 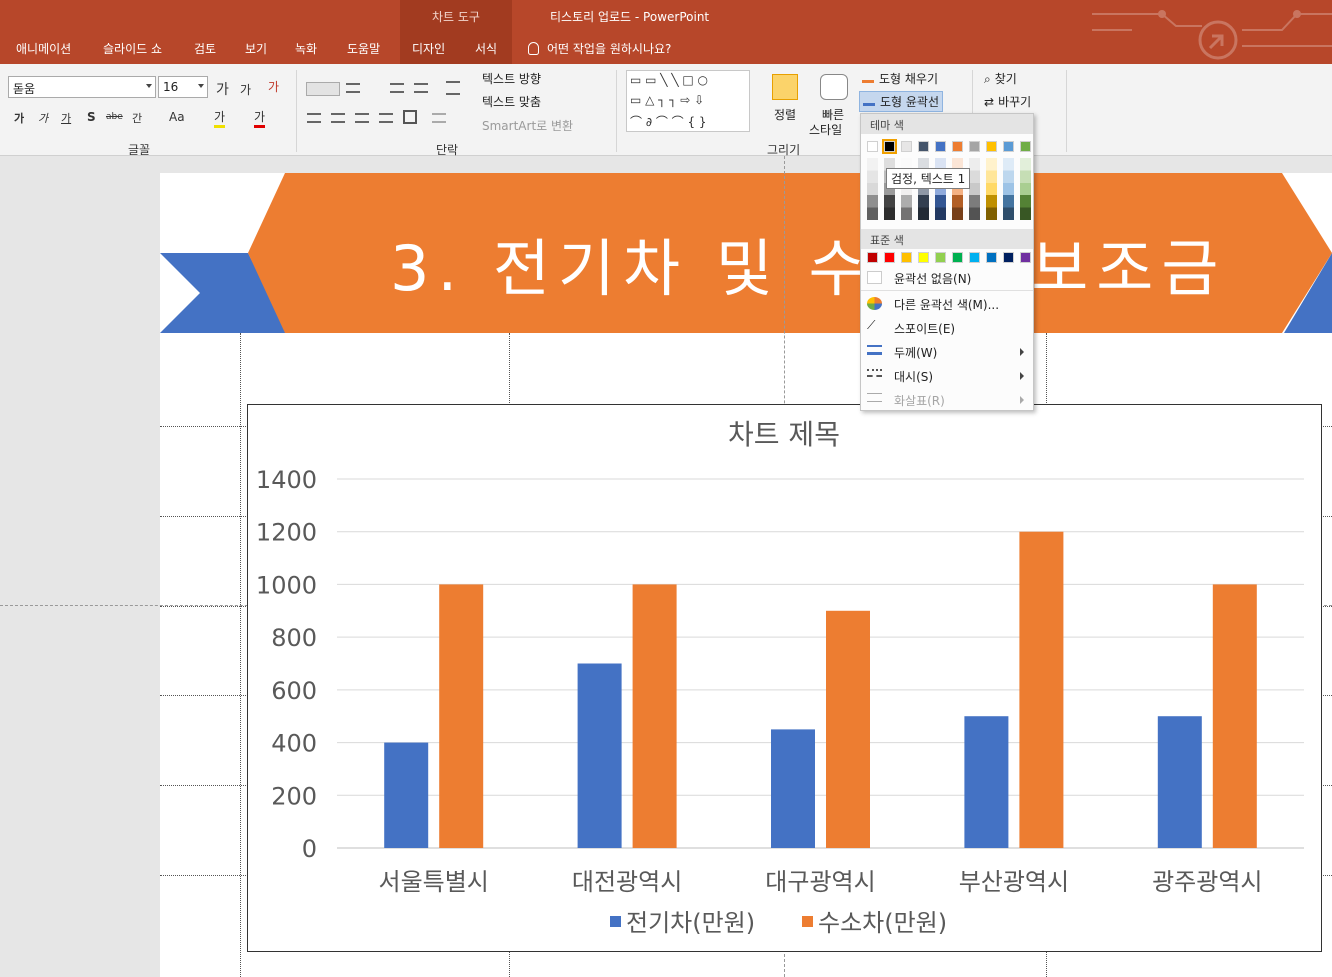 I want to click on tab-format: 서식, so click(x=486, y=48).